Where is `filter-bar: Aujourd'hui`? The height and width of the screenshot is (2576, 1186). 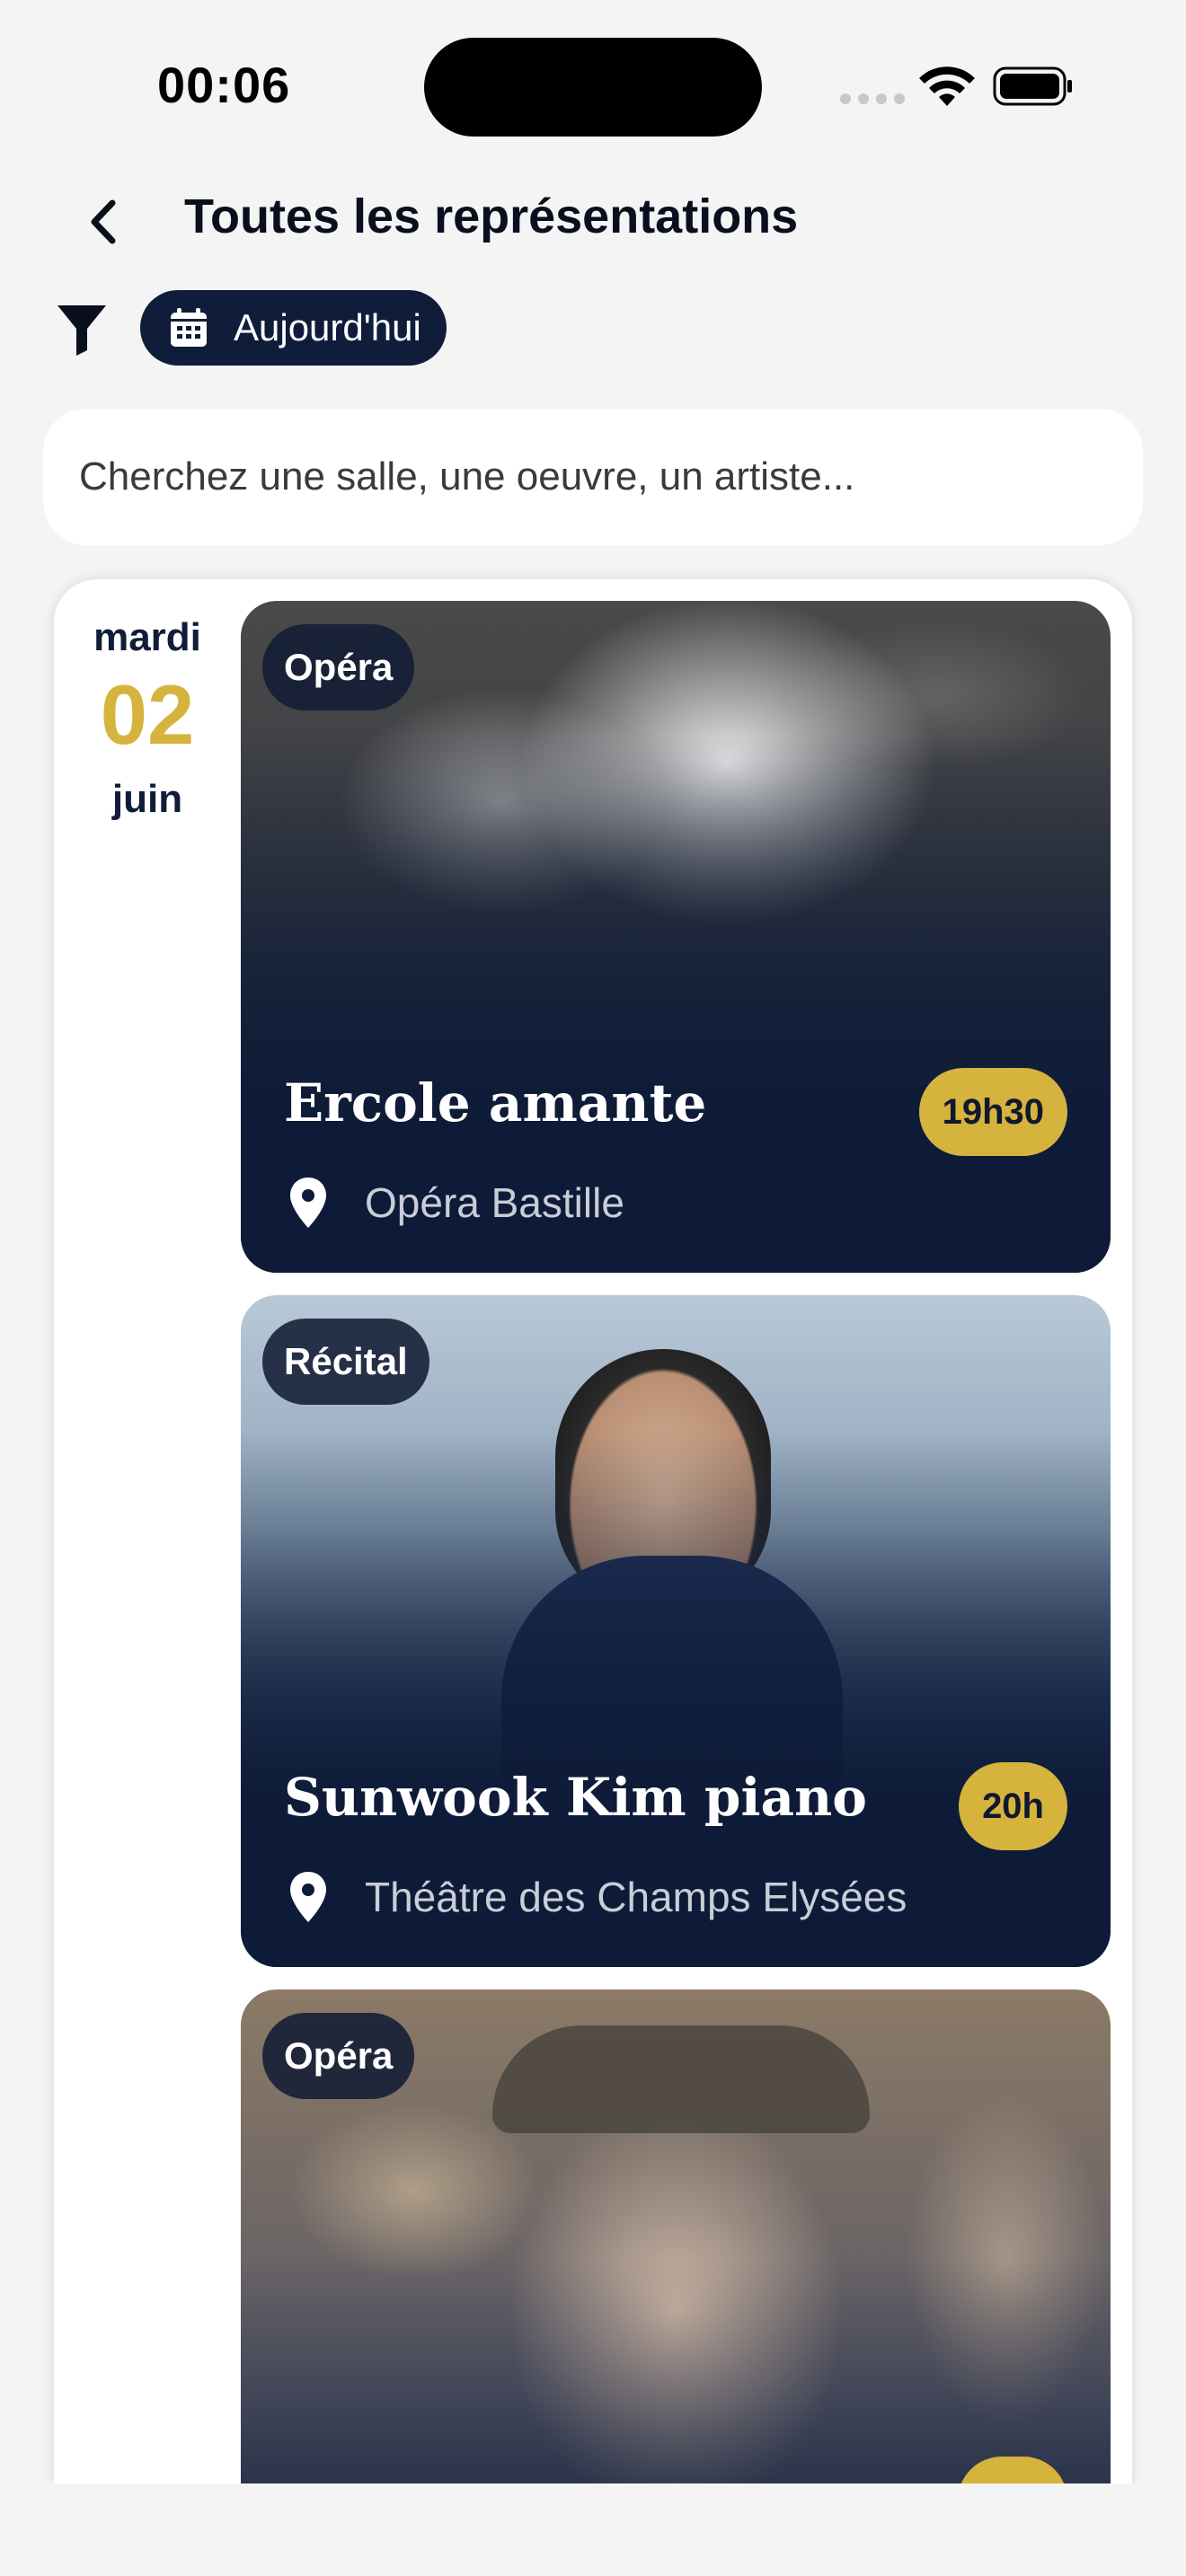
filter-bar: Aujourd'hui is located at coordinates (593, 327).